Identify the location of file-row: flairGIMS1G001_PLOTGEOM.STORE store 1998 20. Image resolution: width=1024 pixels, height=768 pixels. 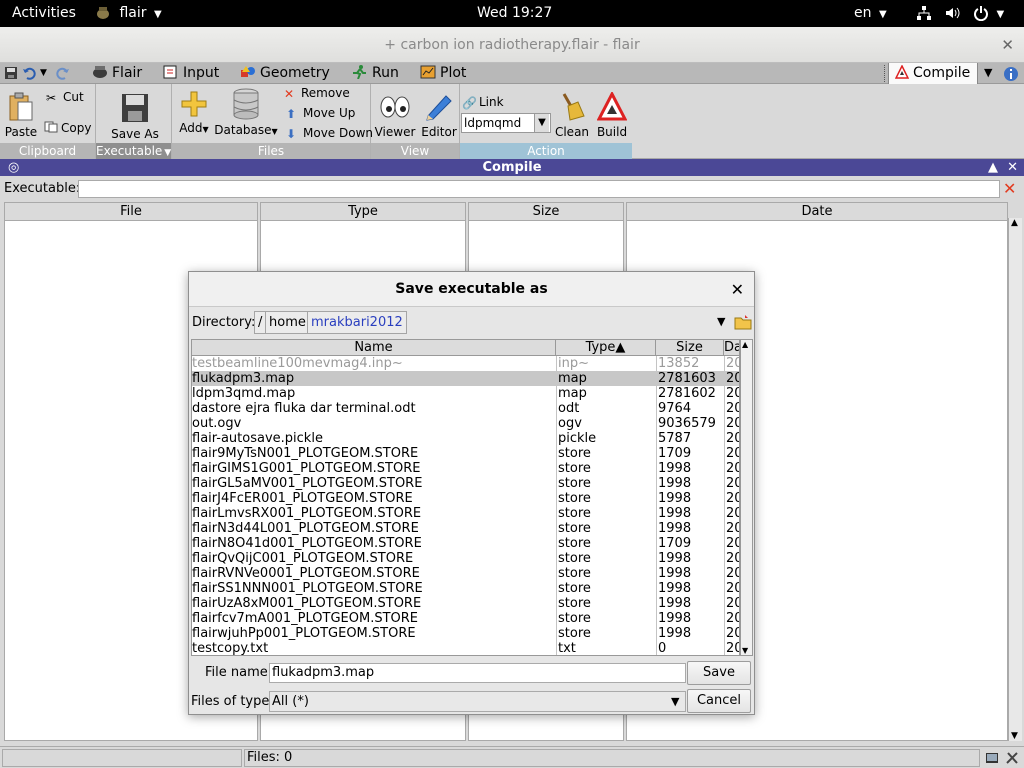
(465, 468).